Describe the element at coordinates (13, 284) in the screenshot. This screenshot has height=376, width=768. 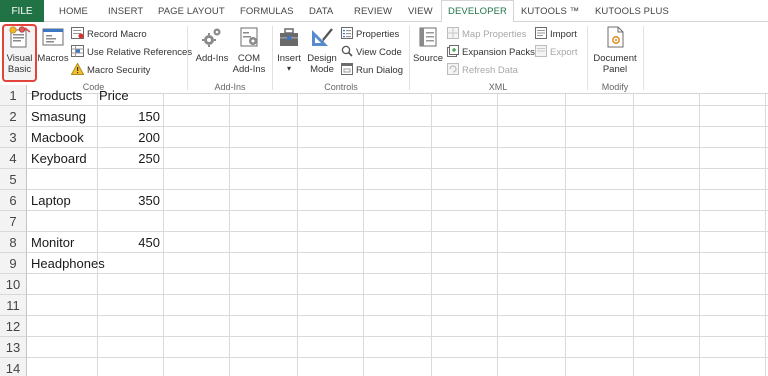
I see `row-header: 10` at that location.